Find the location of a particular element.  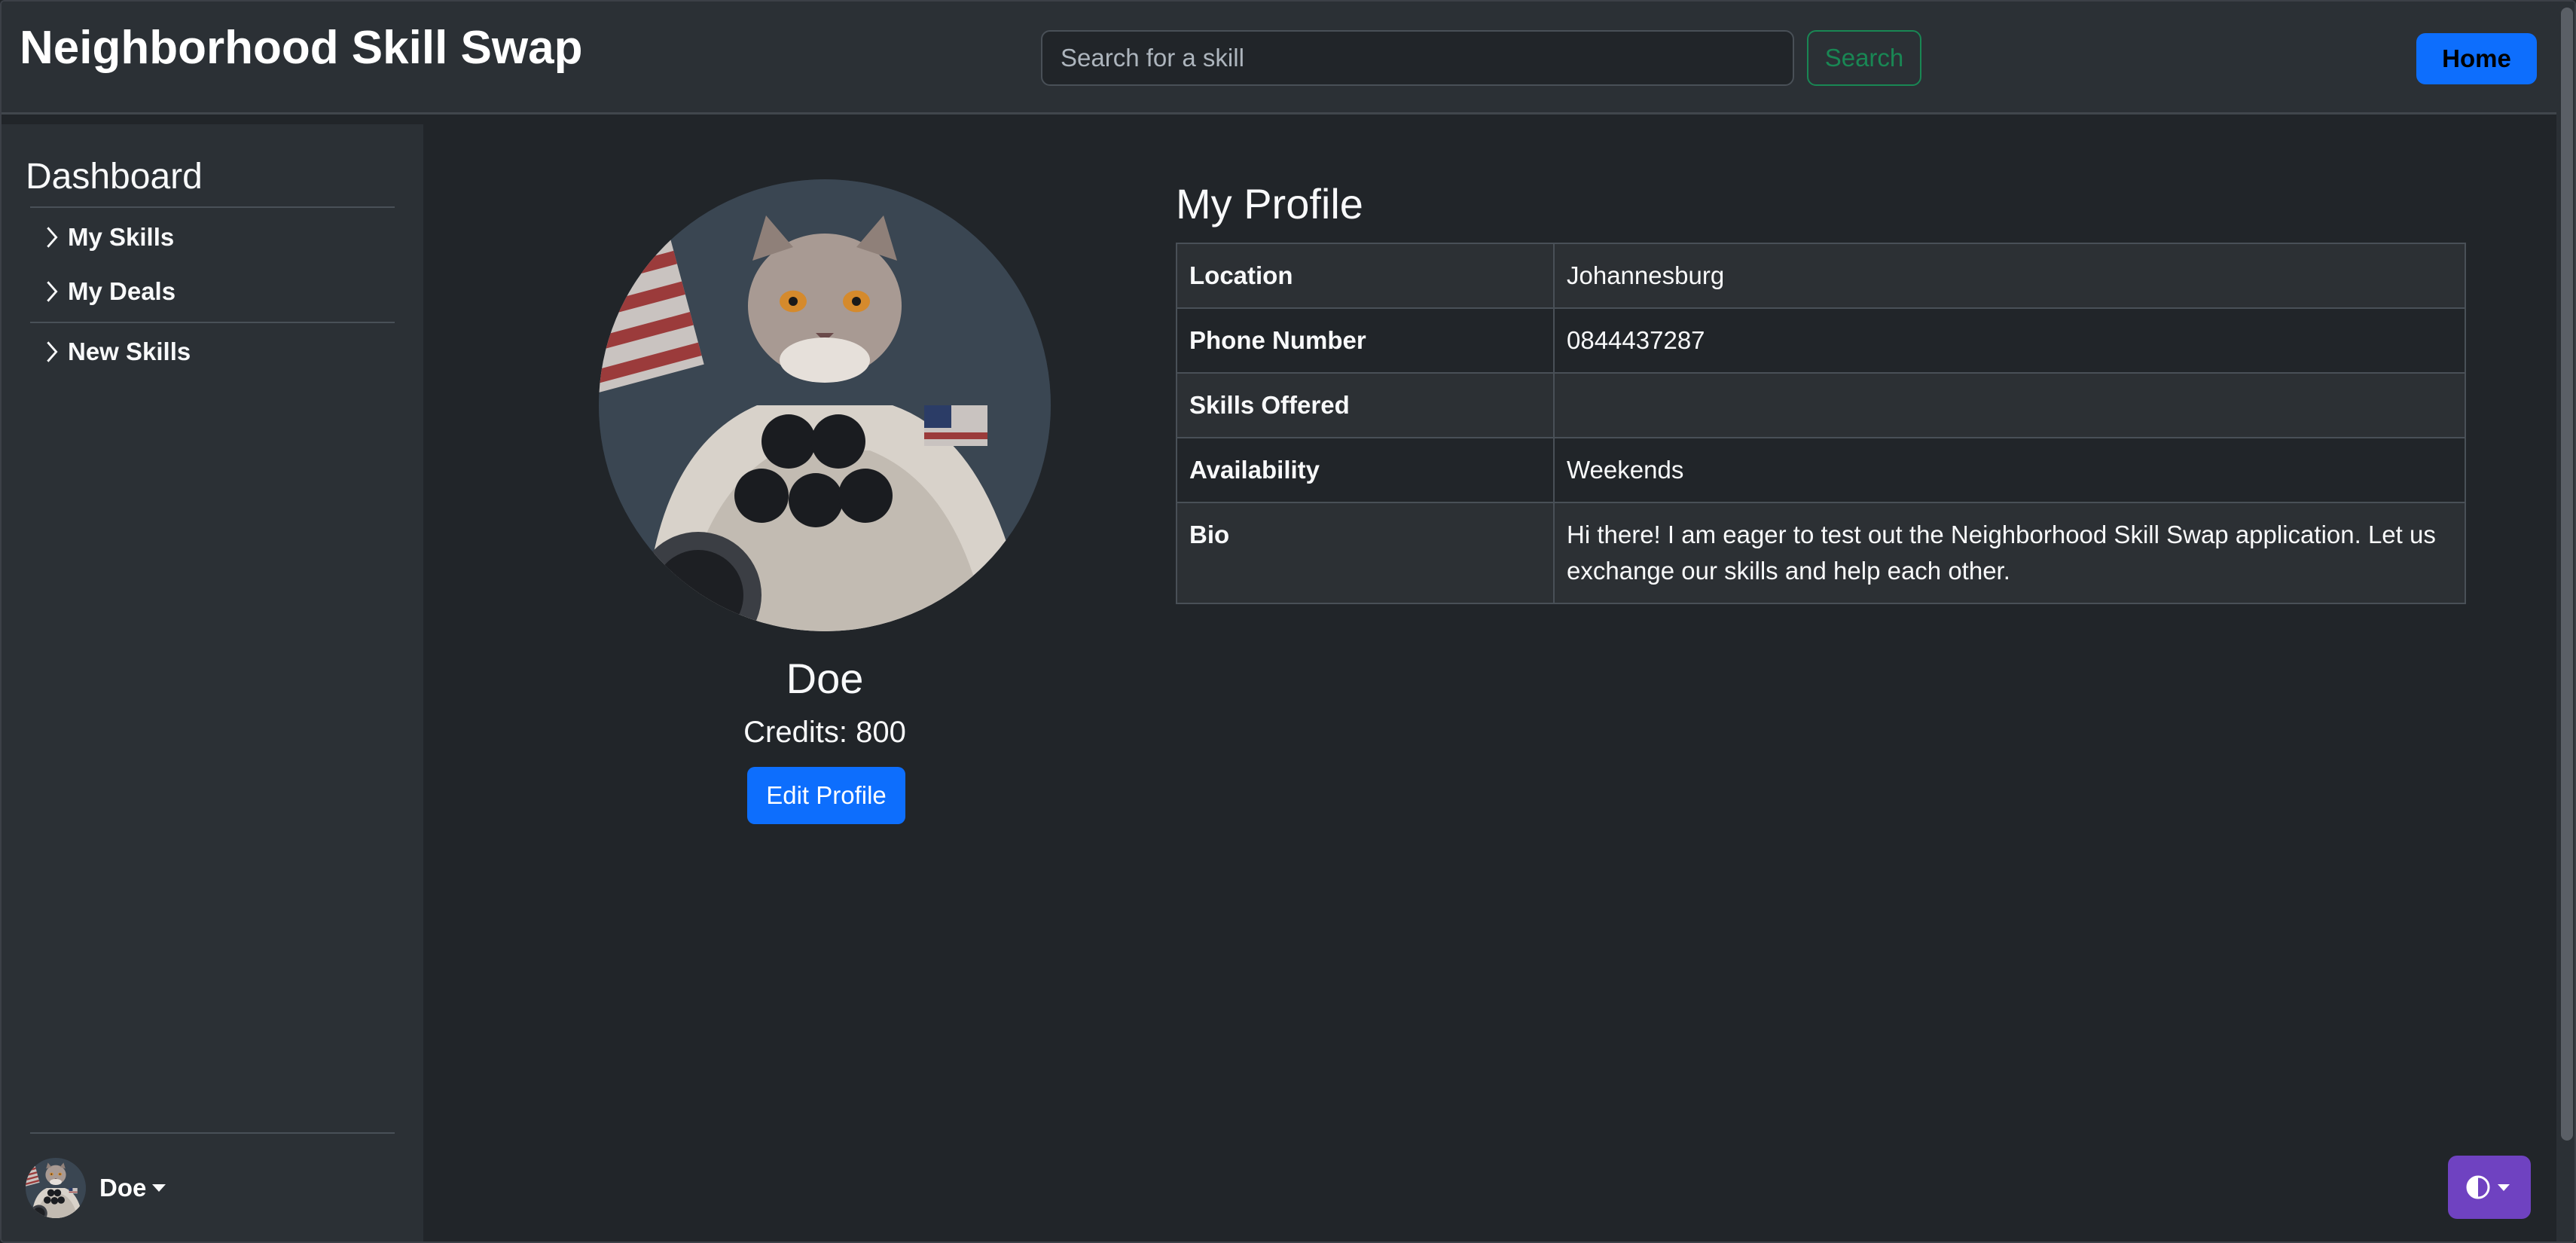

table-row: Skills Offered is located at coordinates (1821, 405).